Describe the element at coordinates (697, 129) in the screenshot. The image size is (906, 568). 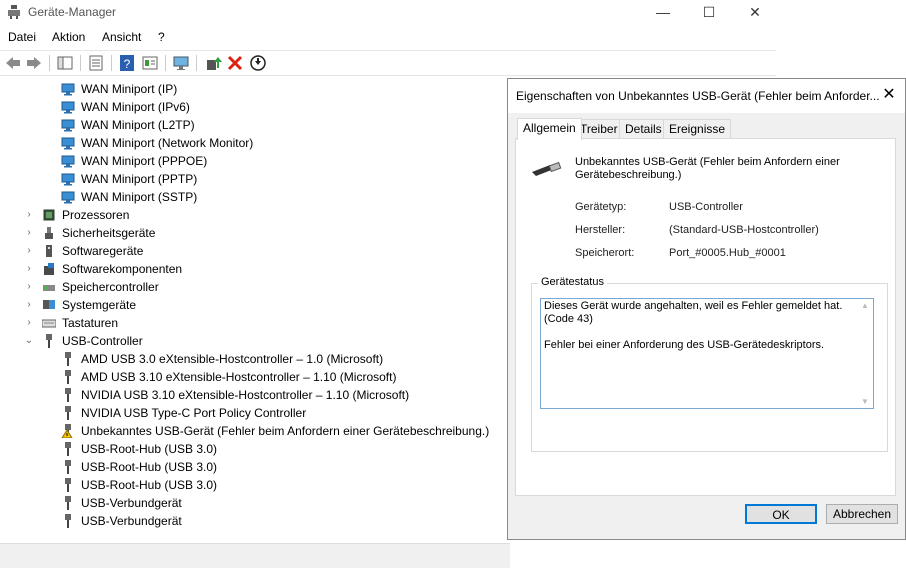
I see `tab-ereignisse: Ereignisse` at that location.